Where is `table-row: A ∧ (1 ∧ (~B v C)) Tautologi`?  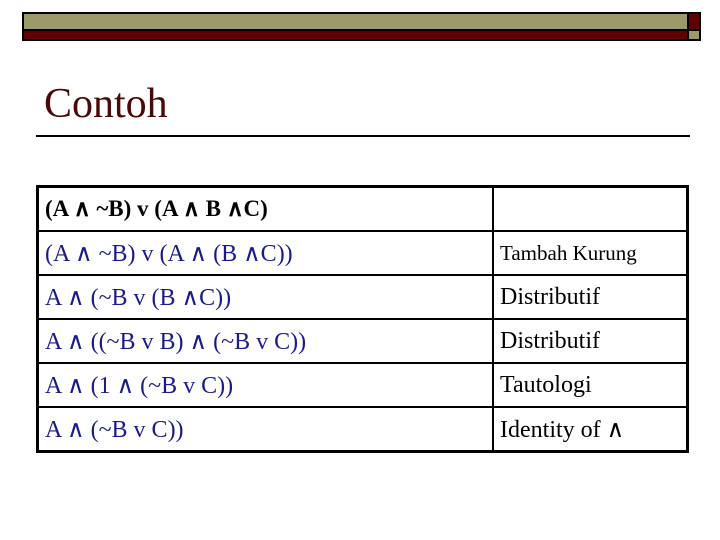 table-row: A ∧ (1 ∧ (~B v C)) Tautologi is located at coordinates (362, 385).